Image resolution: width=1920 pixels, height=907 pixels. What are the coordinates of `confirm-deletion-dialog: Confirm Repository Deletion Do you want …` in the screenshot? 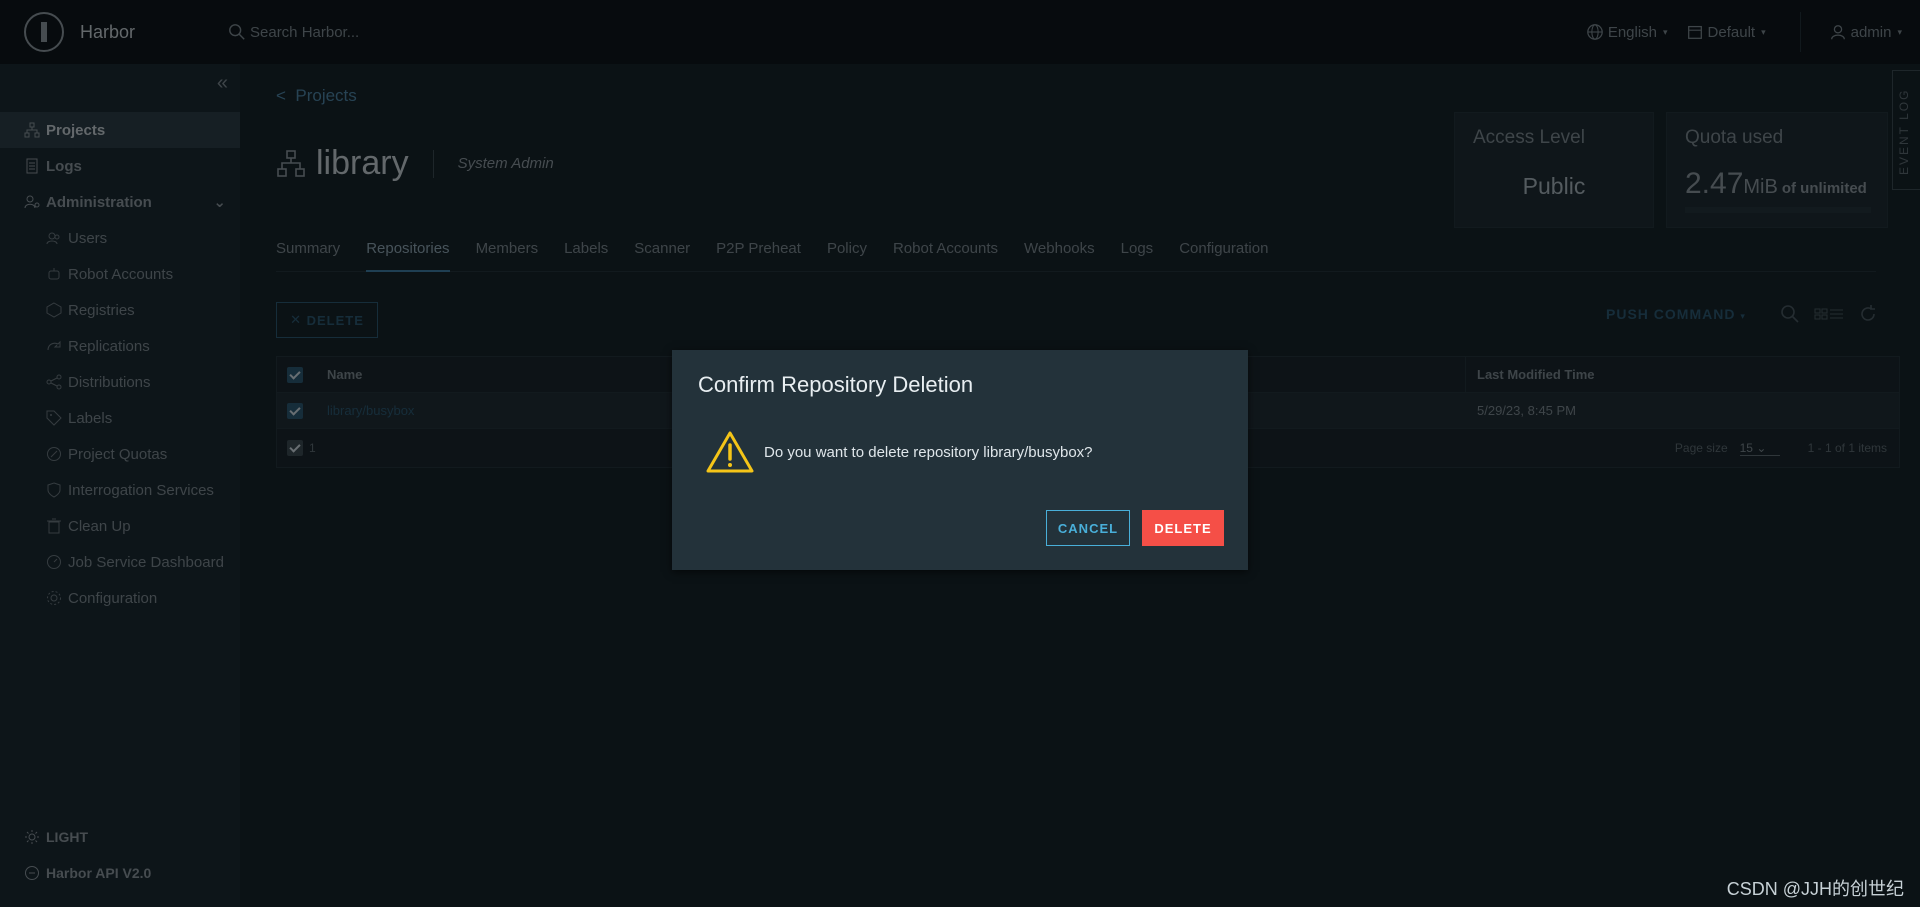 It's located at (960, 460).